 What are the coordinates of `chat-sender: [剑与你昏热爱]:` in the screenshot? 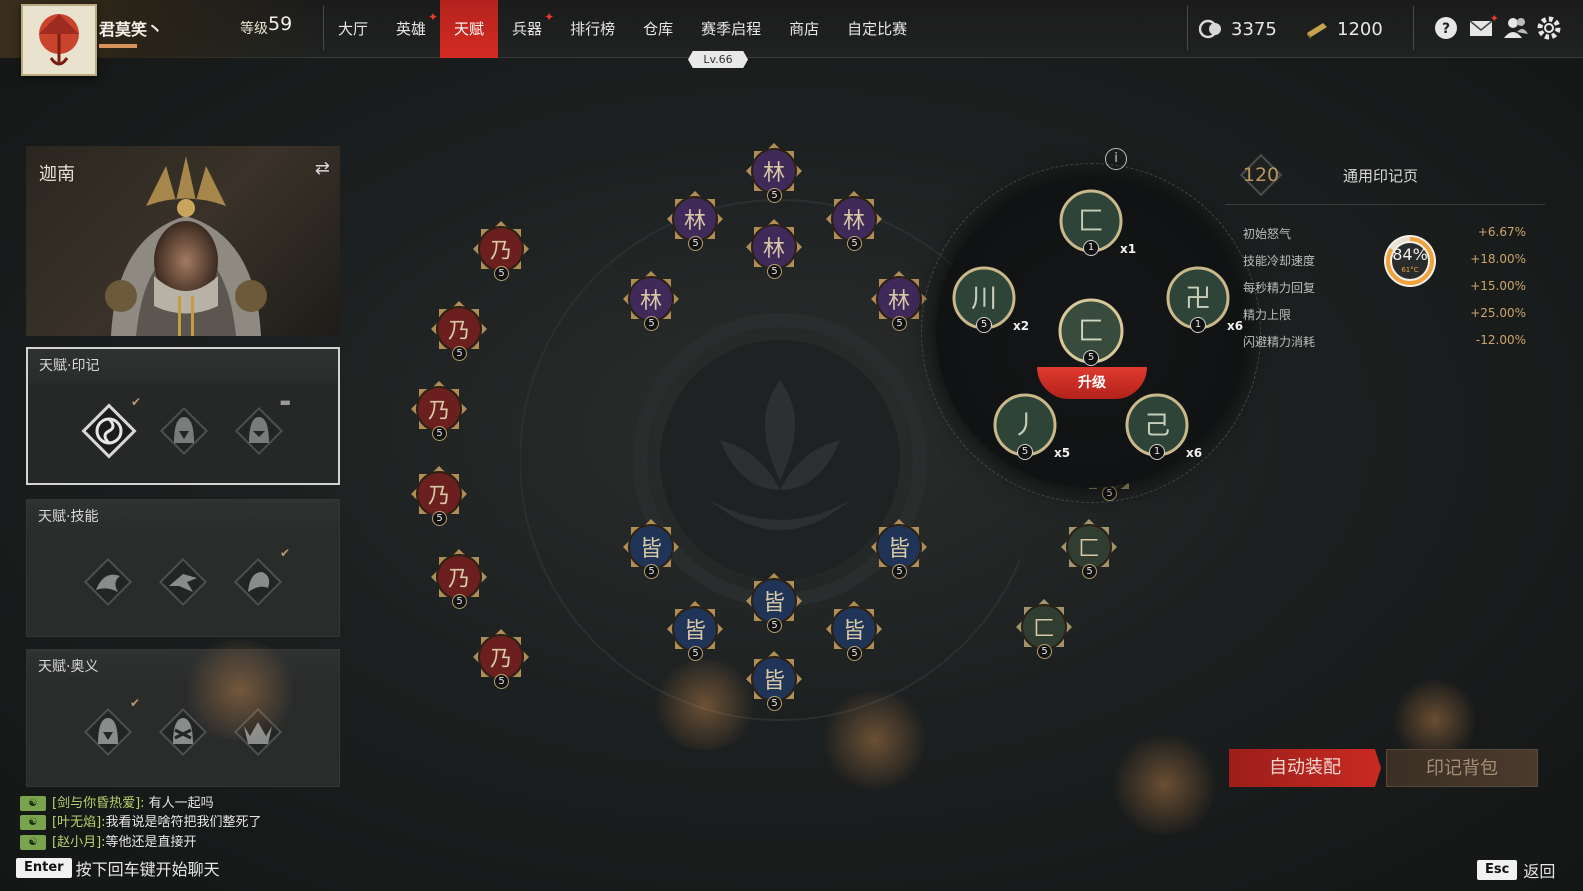 It's located at (98, 803).